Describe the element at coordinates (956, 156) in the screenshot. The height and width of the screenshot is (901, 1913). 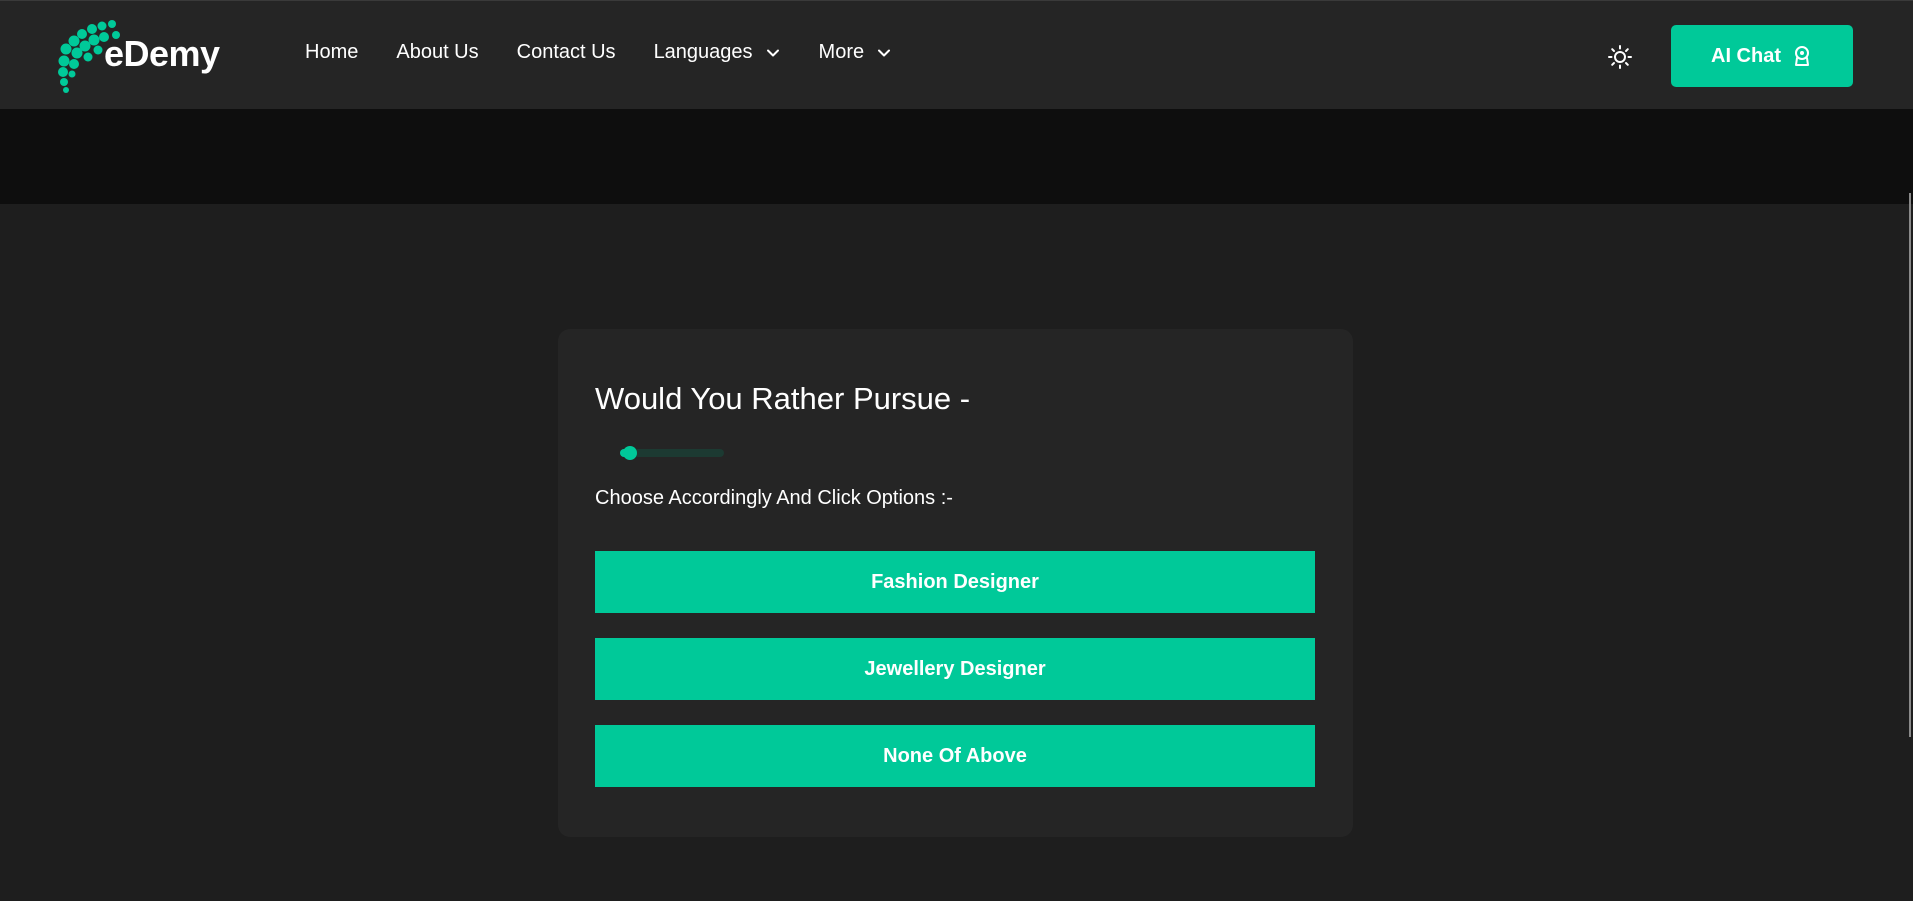
I see `page-banner` at that location.